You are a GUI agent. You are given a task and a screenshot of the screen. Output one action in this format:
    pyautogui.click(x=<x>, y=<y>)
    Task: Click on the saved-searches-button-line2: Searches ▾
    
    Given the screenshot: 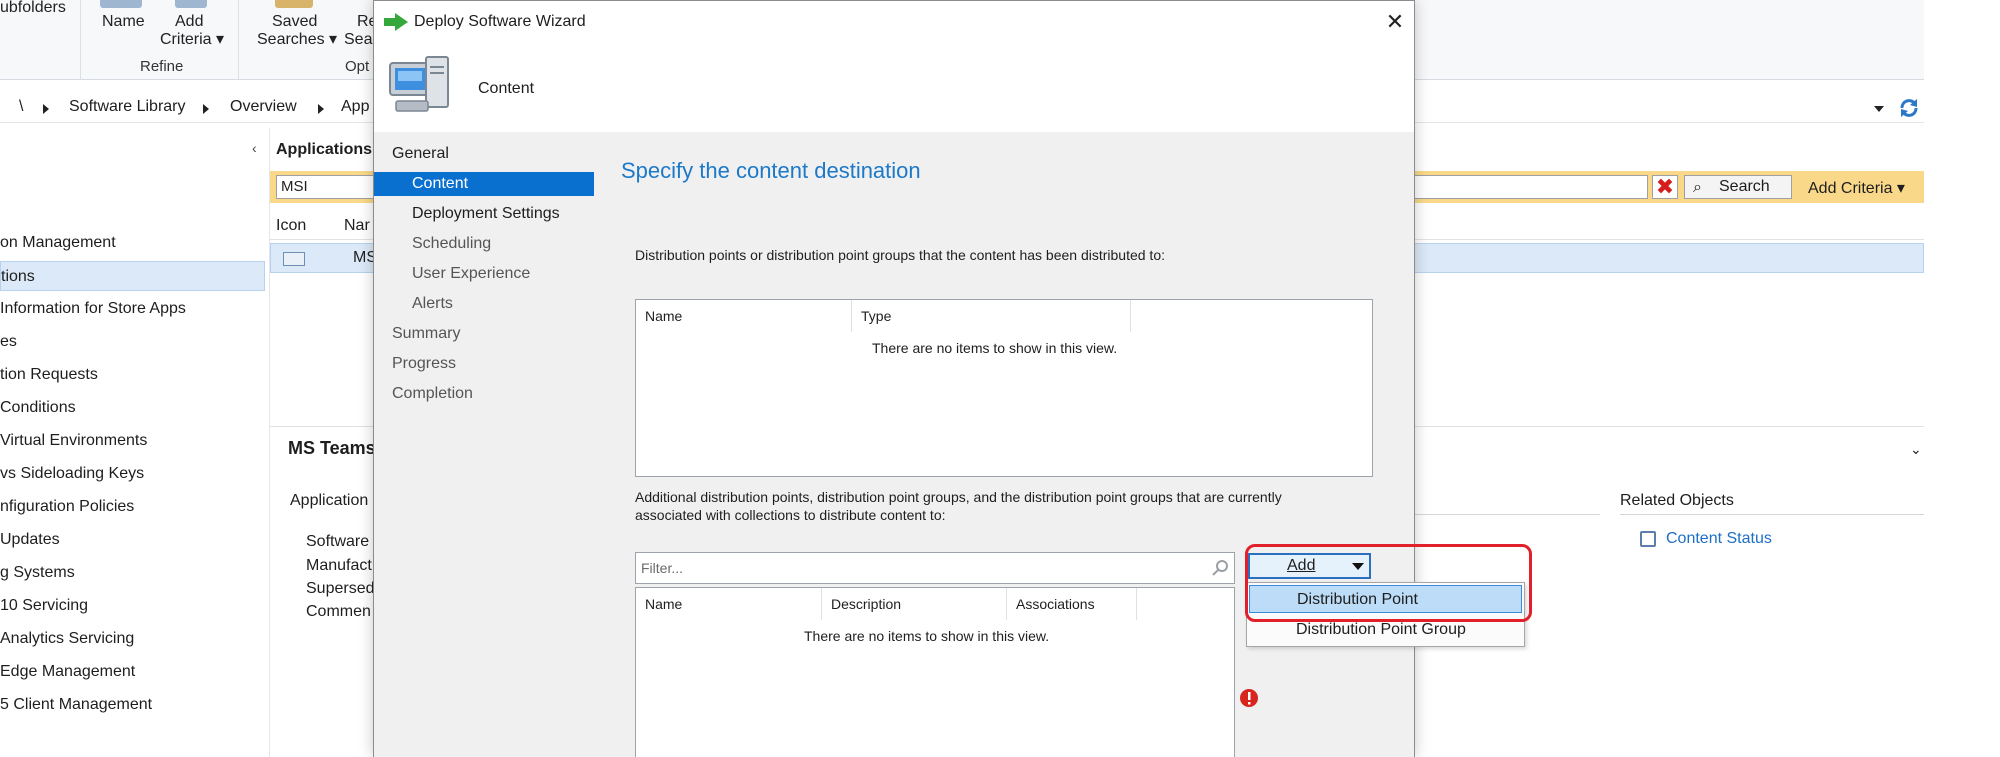 What is the action you would take?
    pyautogui.click(x=297, y=39)
    